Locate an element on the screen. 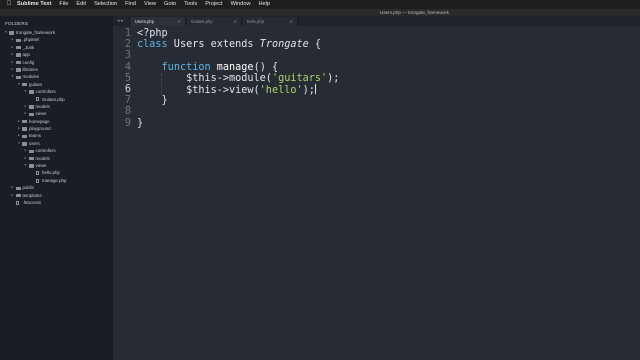 This screenshot has width=640, height=360. menu-file: File is located at coordinates (63, 4).